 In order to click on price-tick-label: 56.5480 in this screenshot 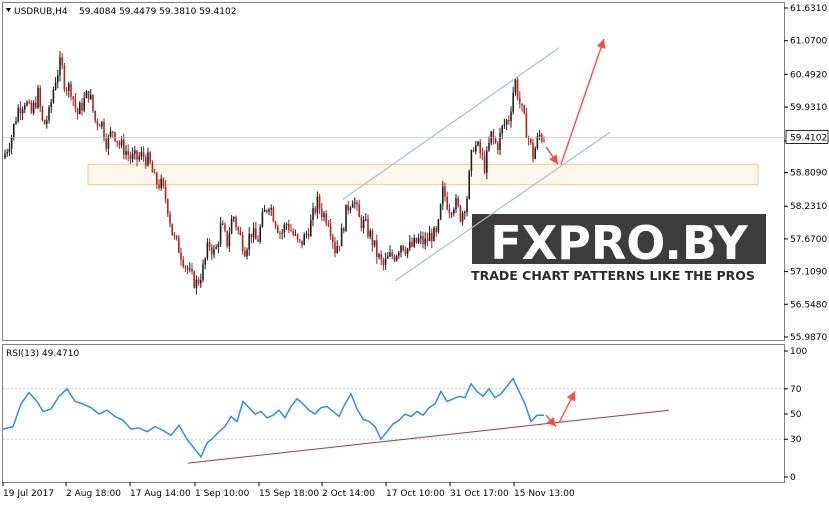, I will do `click(808, 305)`.